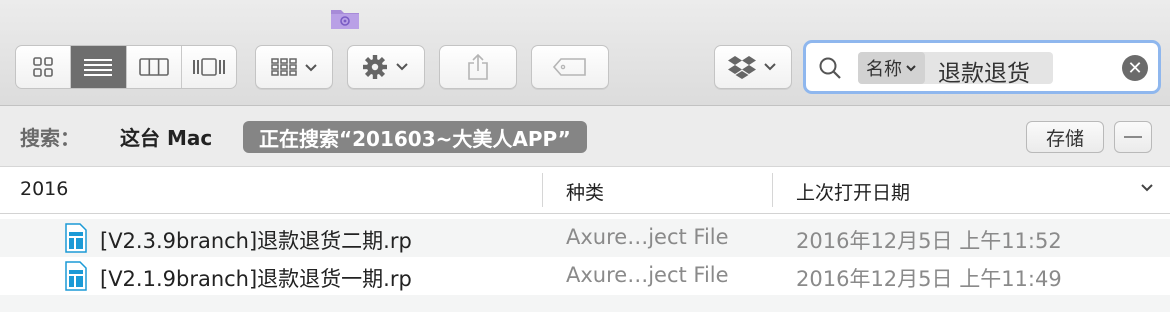  I want to click on remove-criteria-button, so click(1133, 137).